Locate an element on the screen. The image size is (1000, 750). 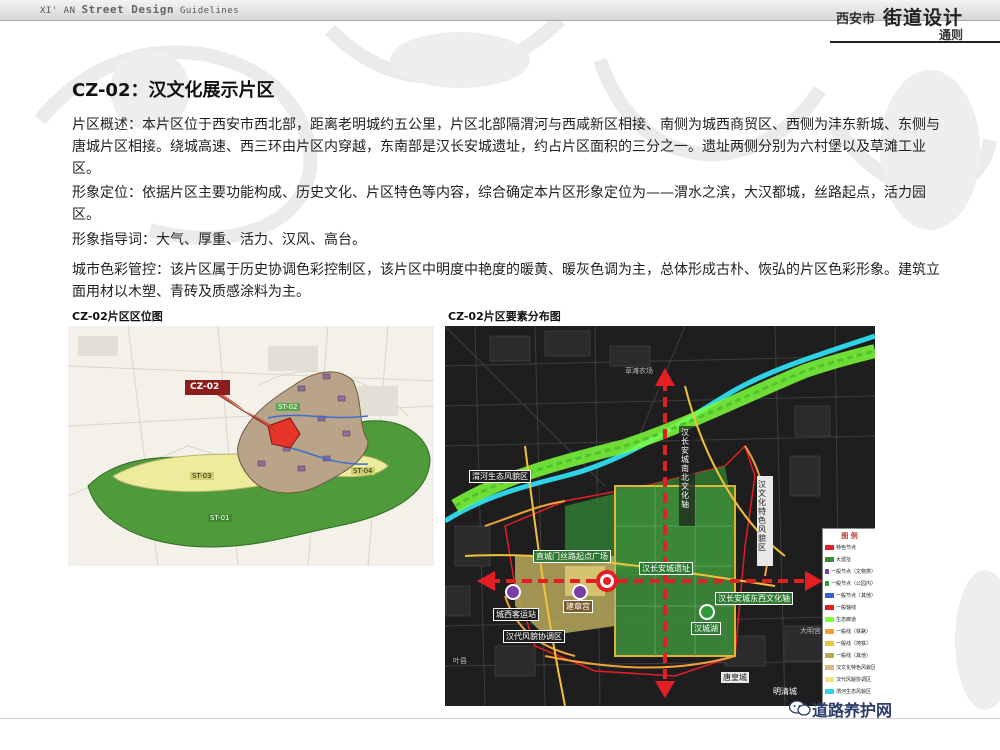
watermark-text: 道路养护网 is located at coordinates (852, 710).